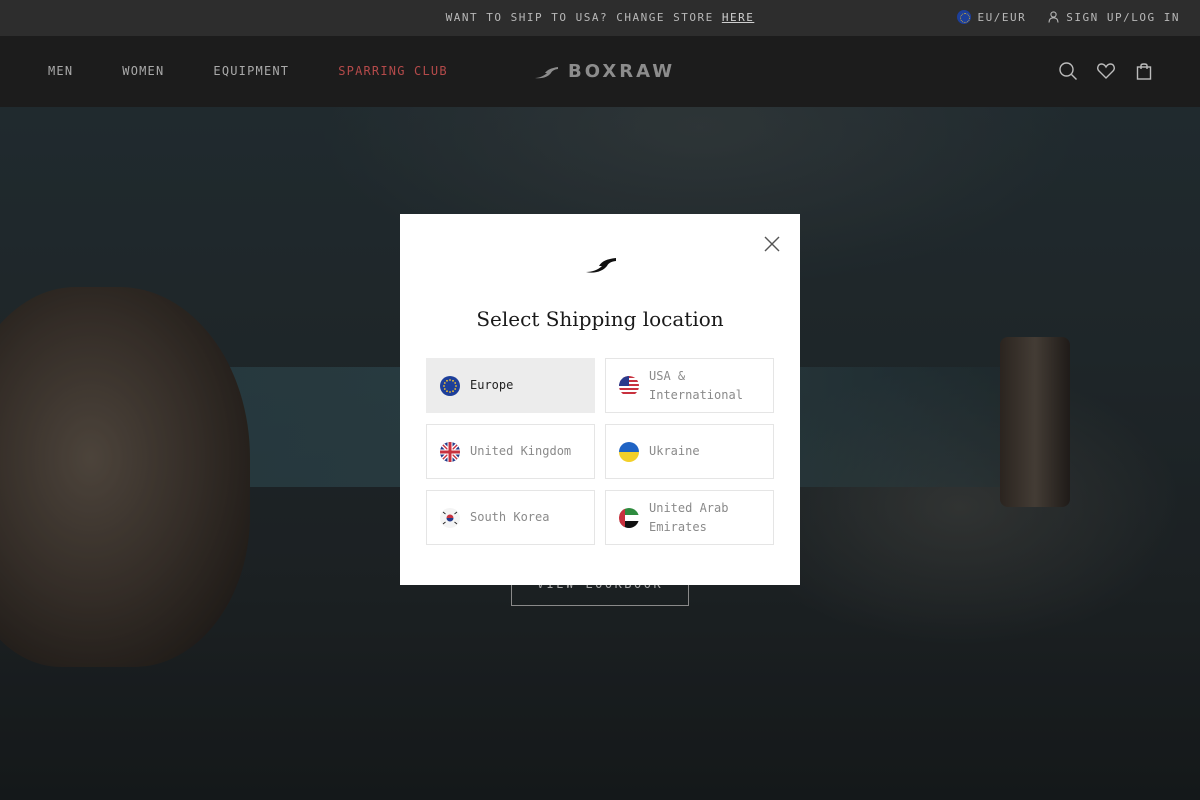  Describe the element at coordinates (622, 71) in the screenshot. I see `brand-name: BOXRAW` at that location.